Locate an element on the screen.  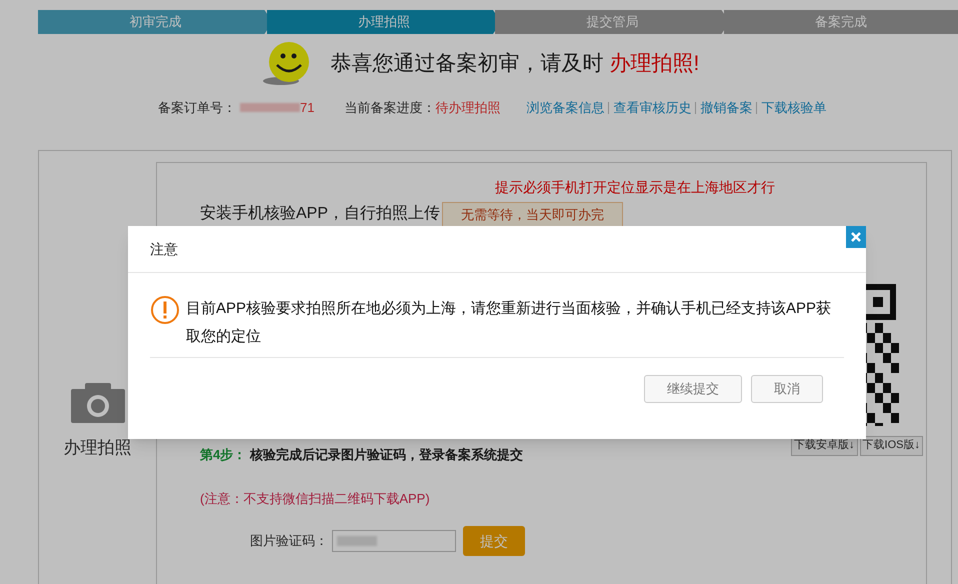
nav-link: 撤销备案 is located at coordinates (726, 108).